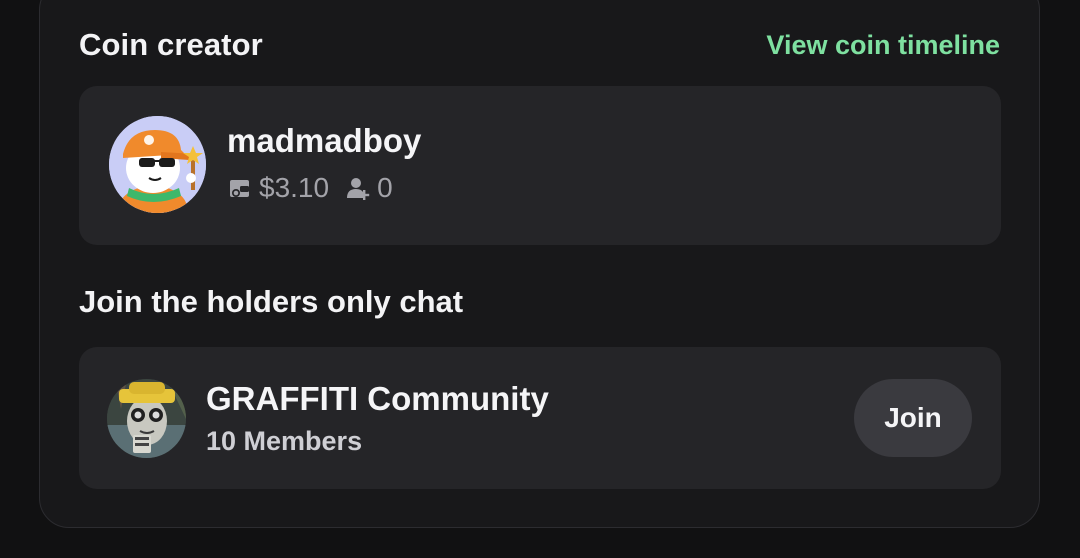  Describe the element at coordinates (284, 441) in the screenshot. I see `community-members-count: 10 Members` at that location.